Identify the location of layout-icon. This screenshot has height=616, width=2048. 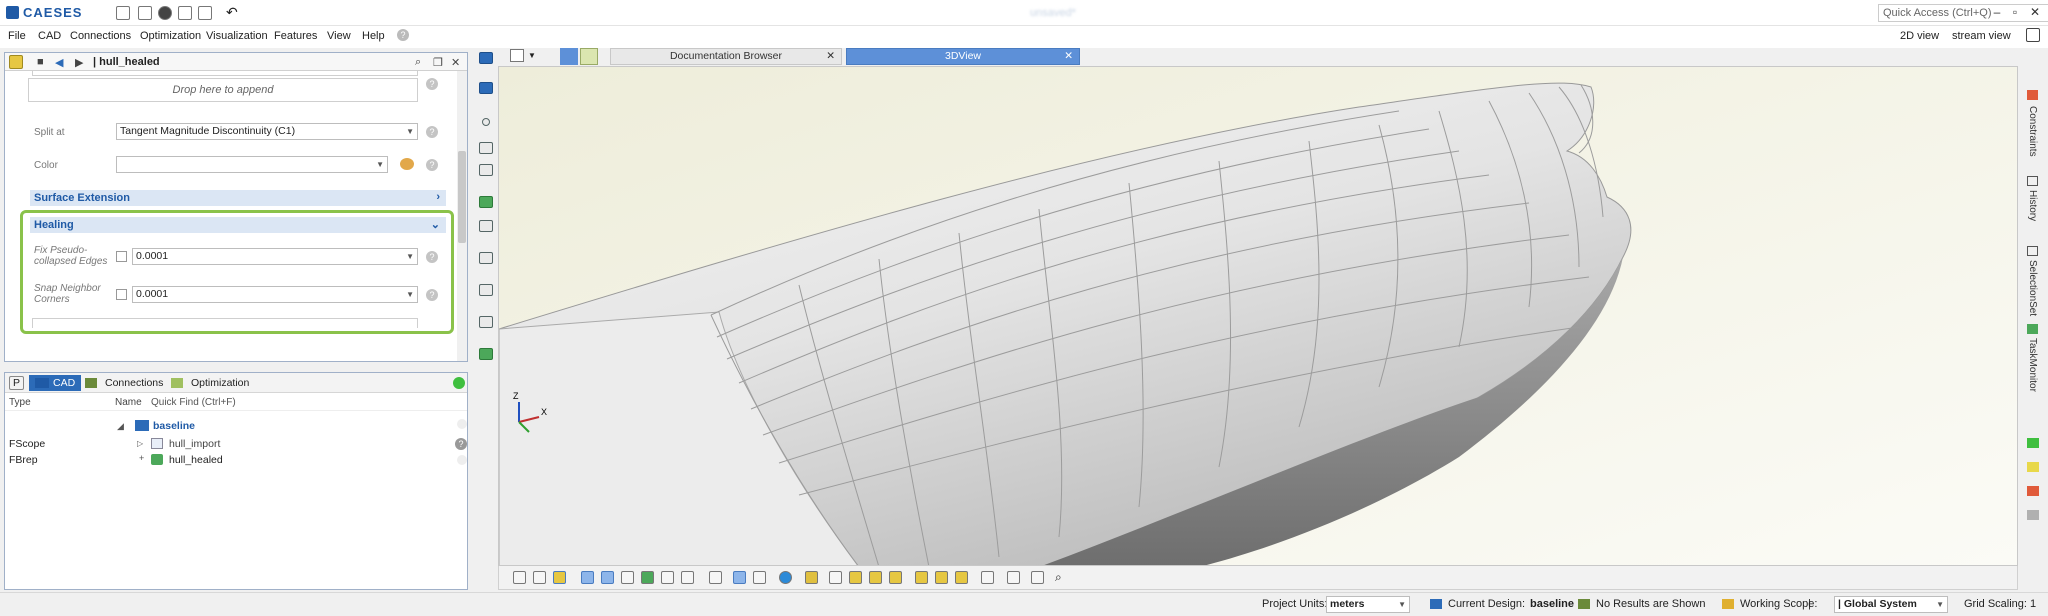
(517, 55).